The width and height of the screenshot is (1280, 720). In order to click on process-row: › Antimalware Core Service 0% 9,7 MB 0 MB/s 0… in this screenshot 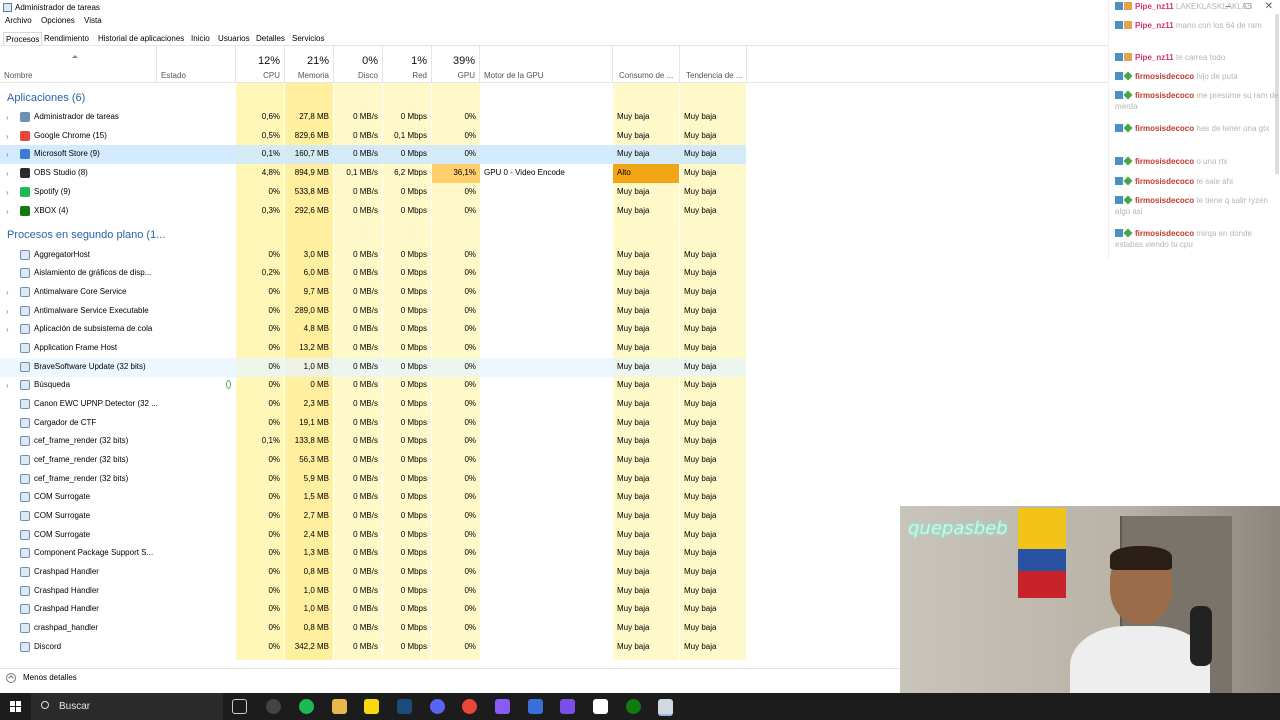, I will do `click(373, 292)`.